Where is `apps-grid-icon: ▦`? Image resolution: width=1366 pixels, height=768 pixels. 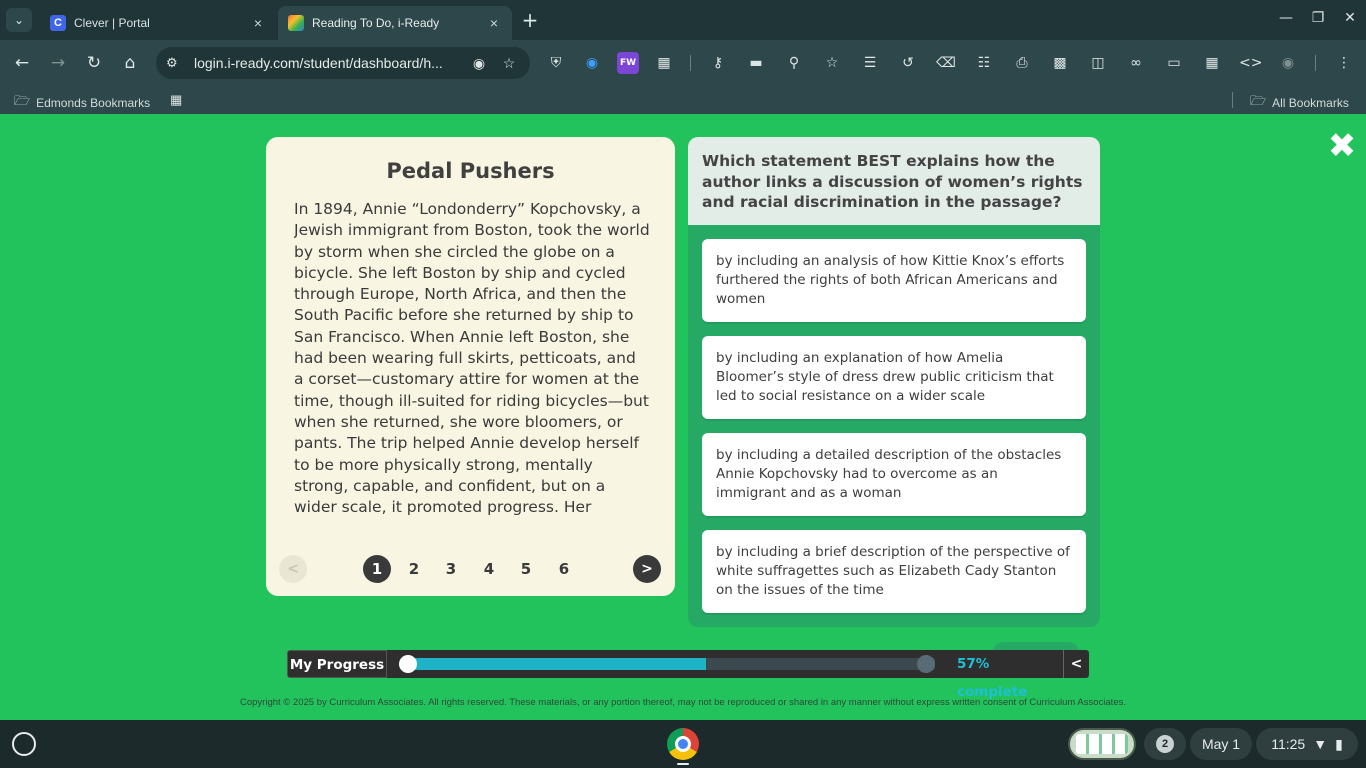
apps-grid-icon: ▦ is located at coordinates (176, 99).